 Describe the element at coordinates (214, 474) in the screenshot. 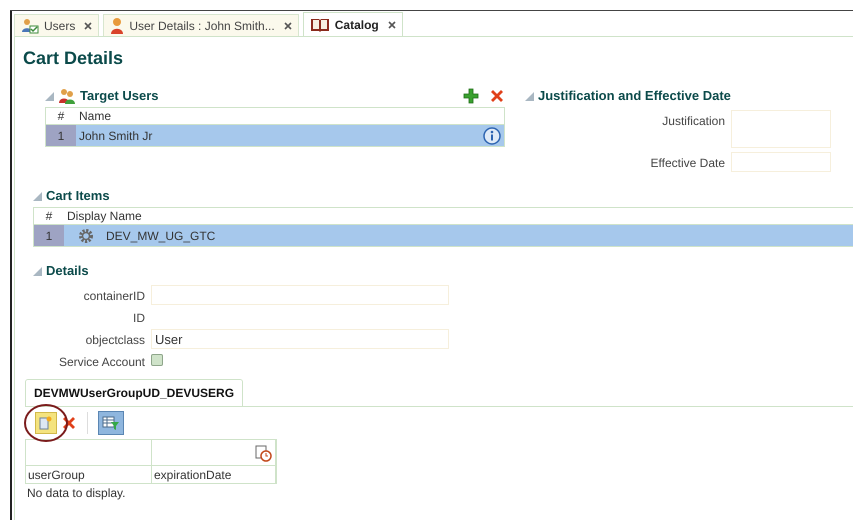

I see `column-header: expirationDate` at that location.